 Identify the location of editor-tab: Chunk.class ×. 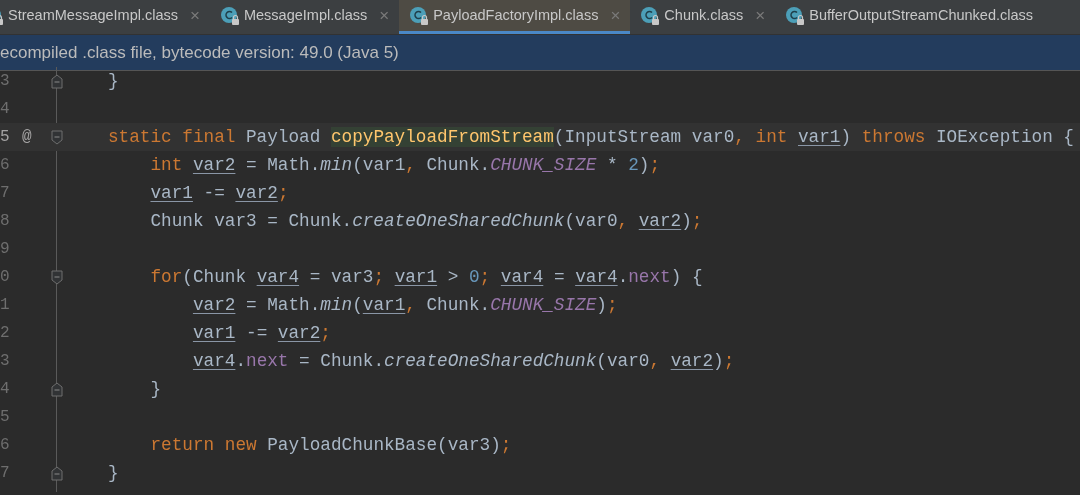
(703, 17).